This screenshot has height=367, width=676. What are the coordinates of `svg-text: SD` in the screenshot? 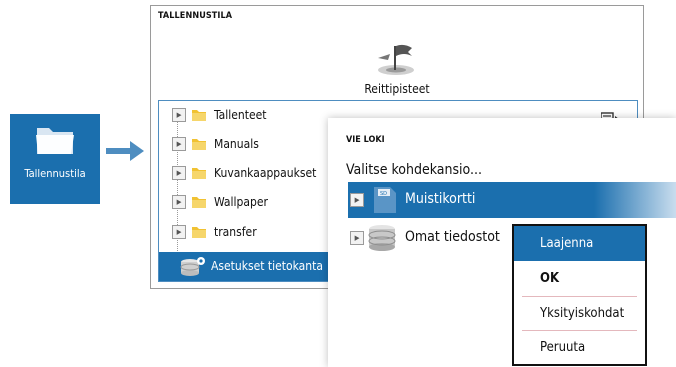 It's located at (383, 194).